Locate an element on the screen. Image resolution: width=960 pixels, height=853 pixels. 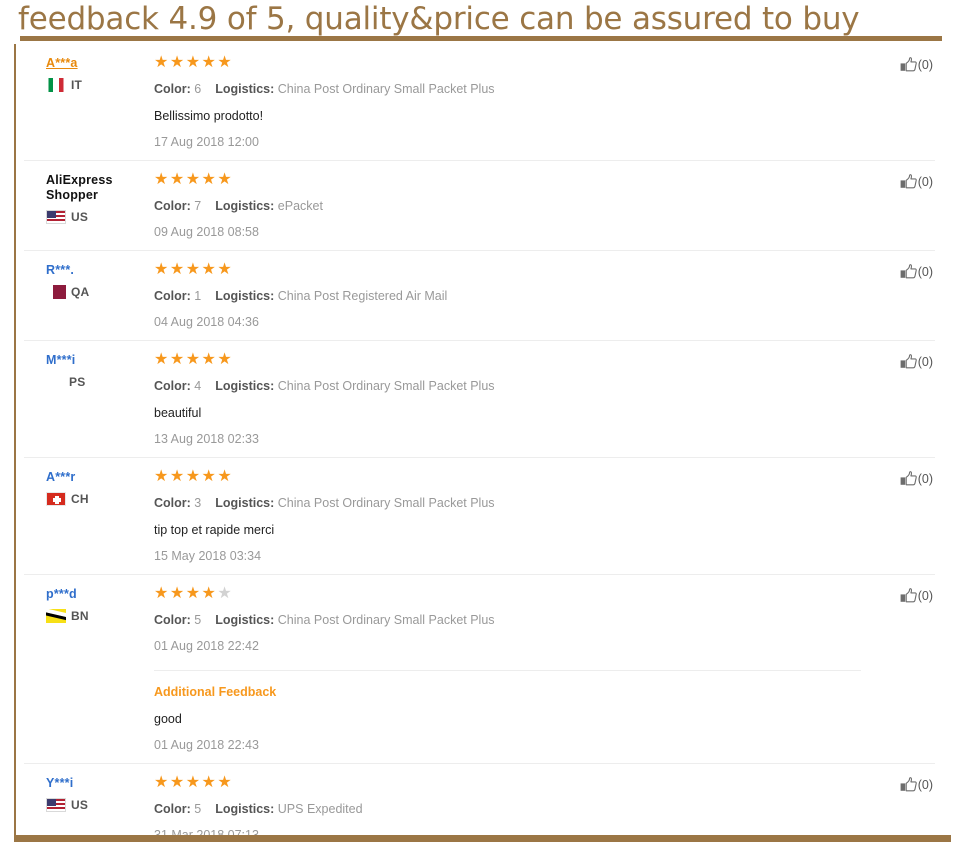
review-date: 17 Aug 2018 12:00 is located at coordinates (206, 142).